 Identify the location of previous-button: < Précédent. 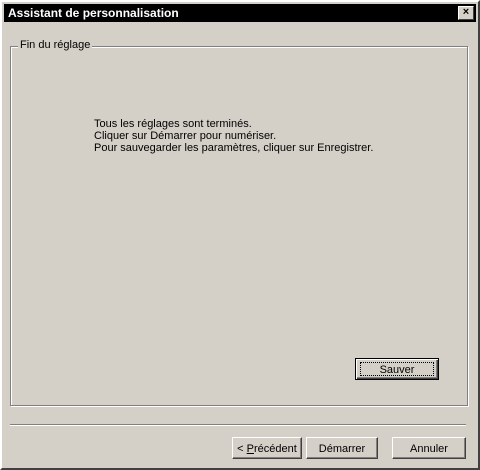
(267, 448).